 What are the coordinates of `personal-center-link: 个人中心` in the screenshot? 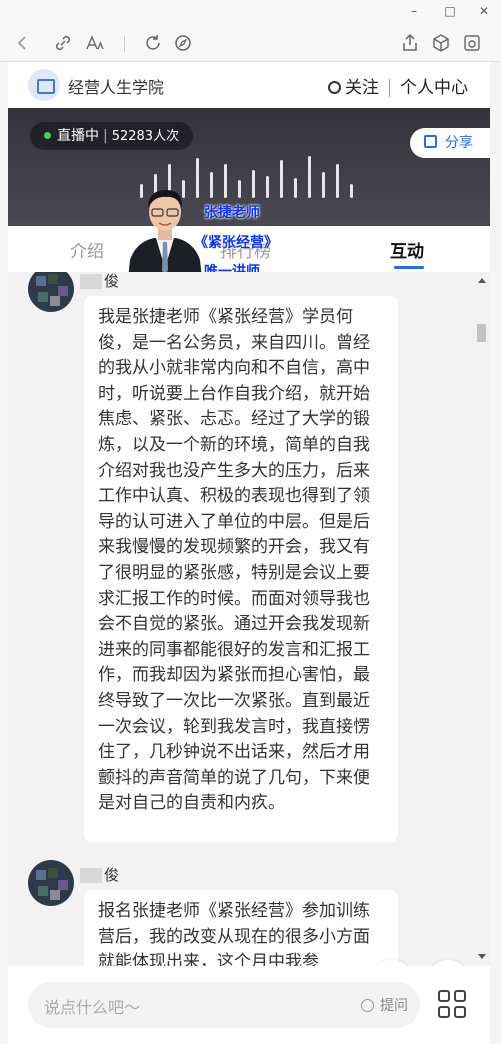 It's located at (434, 85).